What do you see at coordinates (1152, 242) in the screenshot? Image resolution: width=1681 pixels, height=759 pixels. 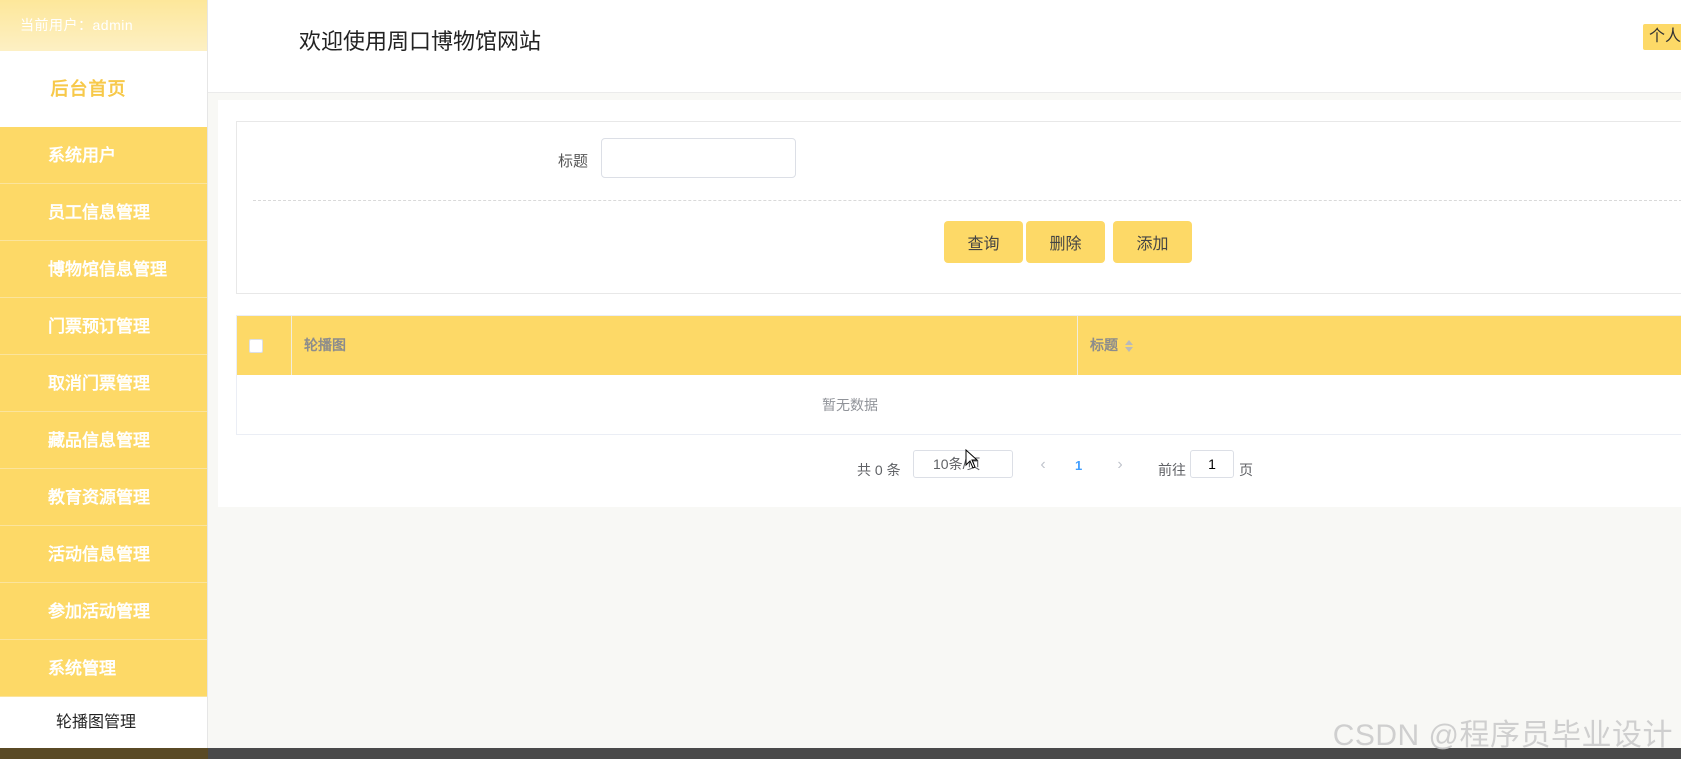 I see `add-button: 添加` at bounding box center [1152, 242].